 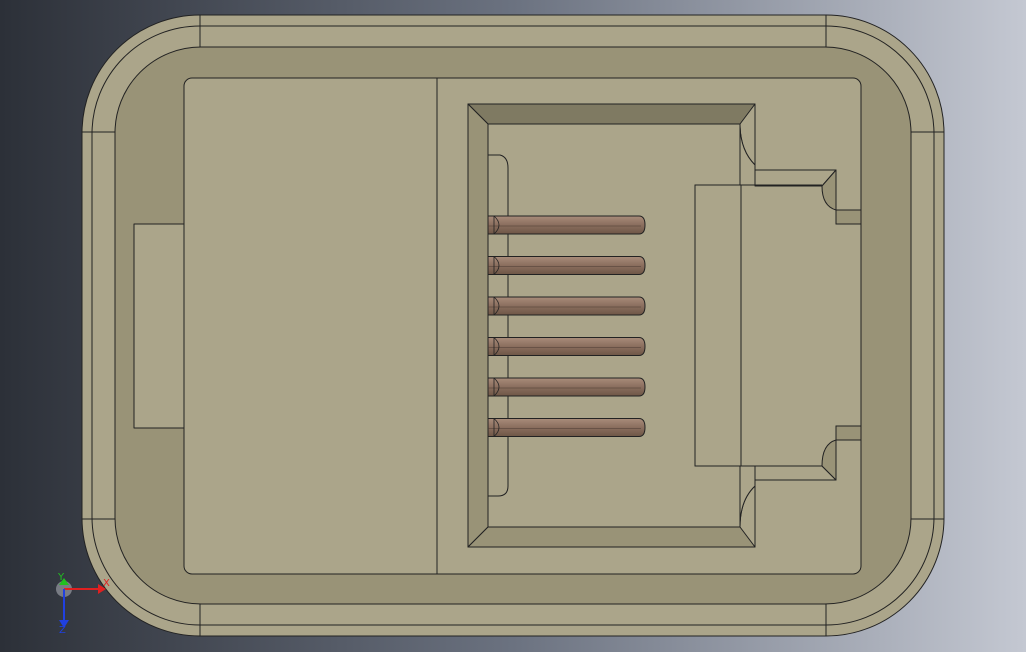 I want to click on latch-window, so click(x=718, y=325).